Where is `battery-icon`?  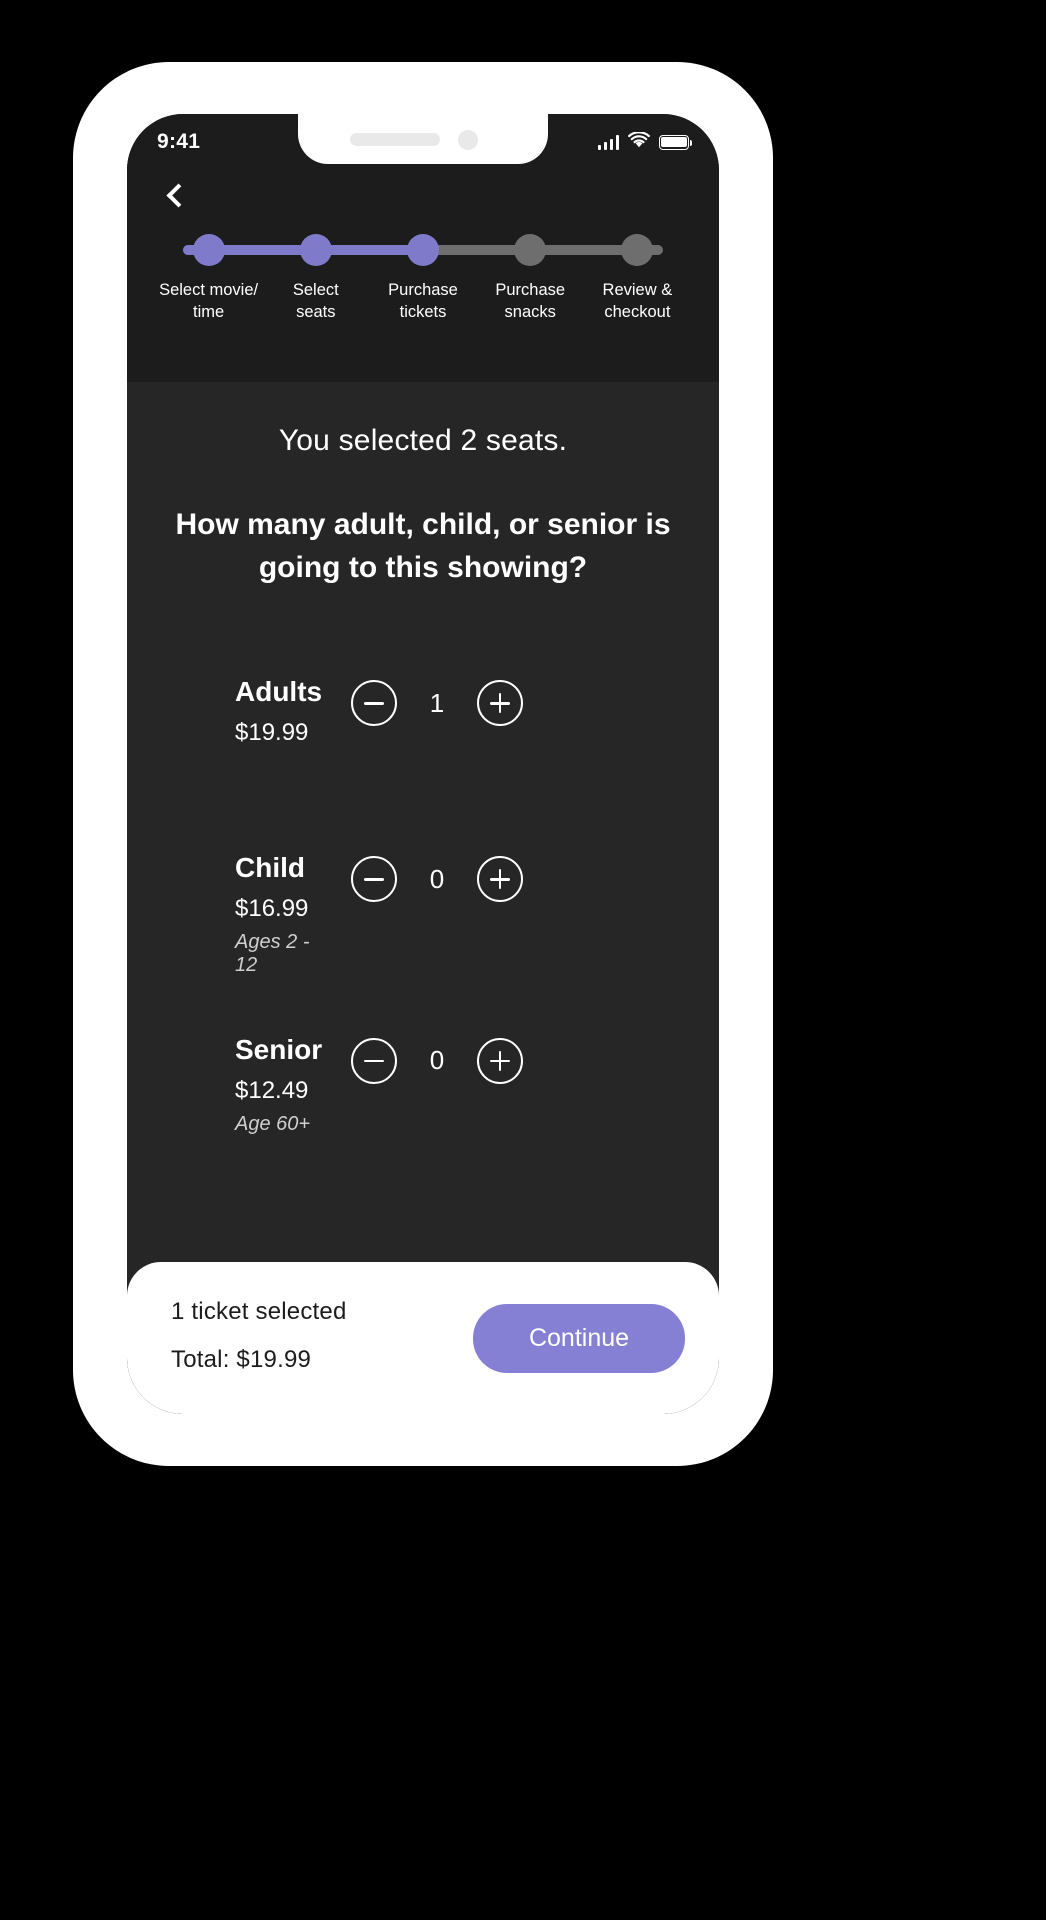 battery-icon is located at coordinates (676, 142).